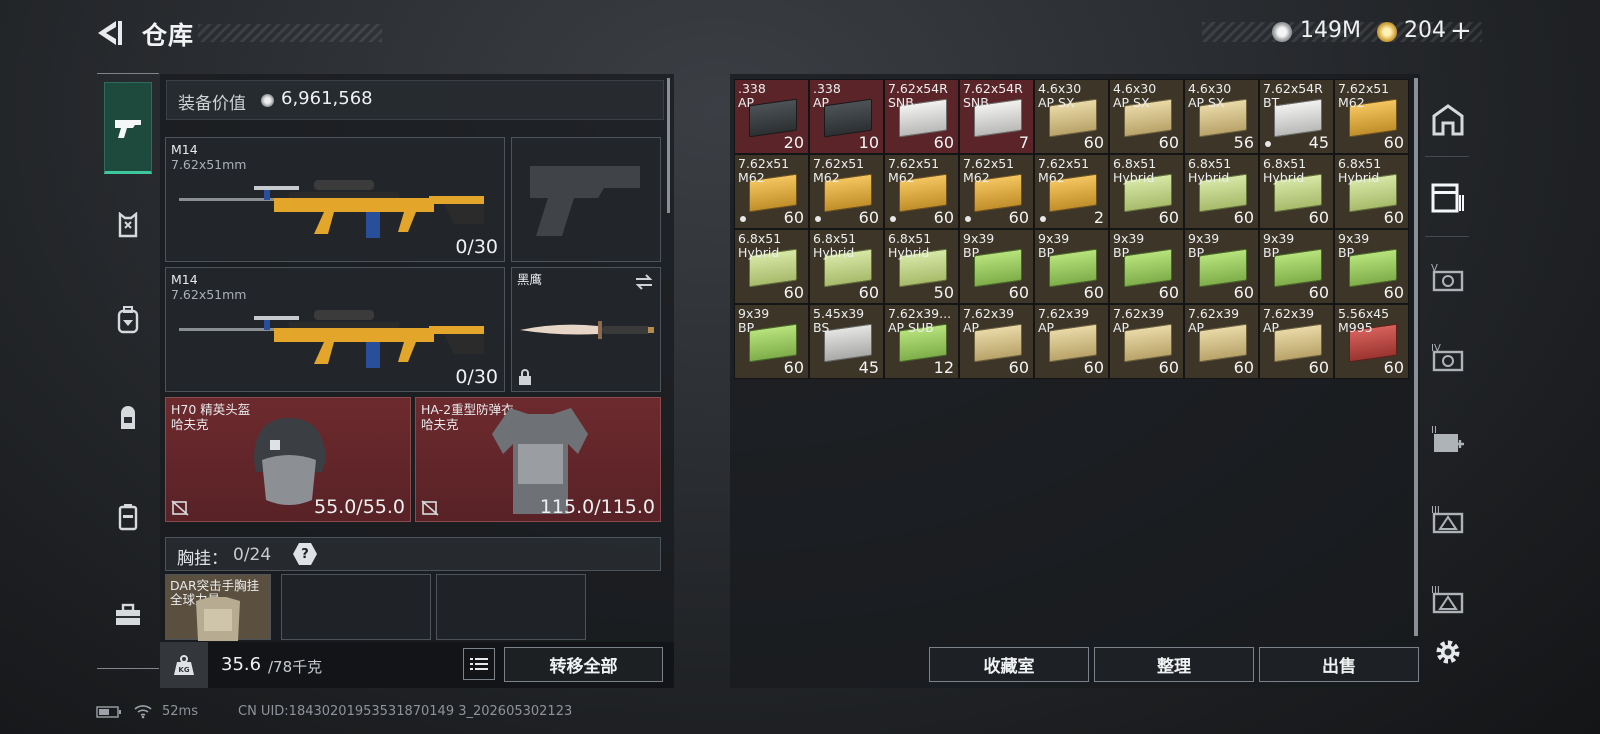 This screenshot has width=1600, height=734. Describe the element at coordinates (921, 341) in the screenshot. I see `stash-item: 7.62x39... AP SUB 12` at that location.